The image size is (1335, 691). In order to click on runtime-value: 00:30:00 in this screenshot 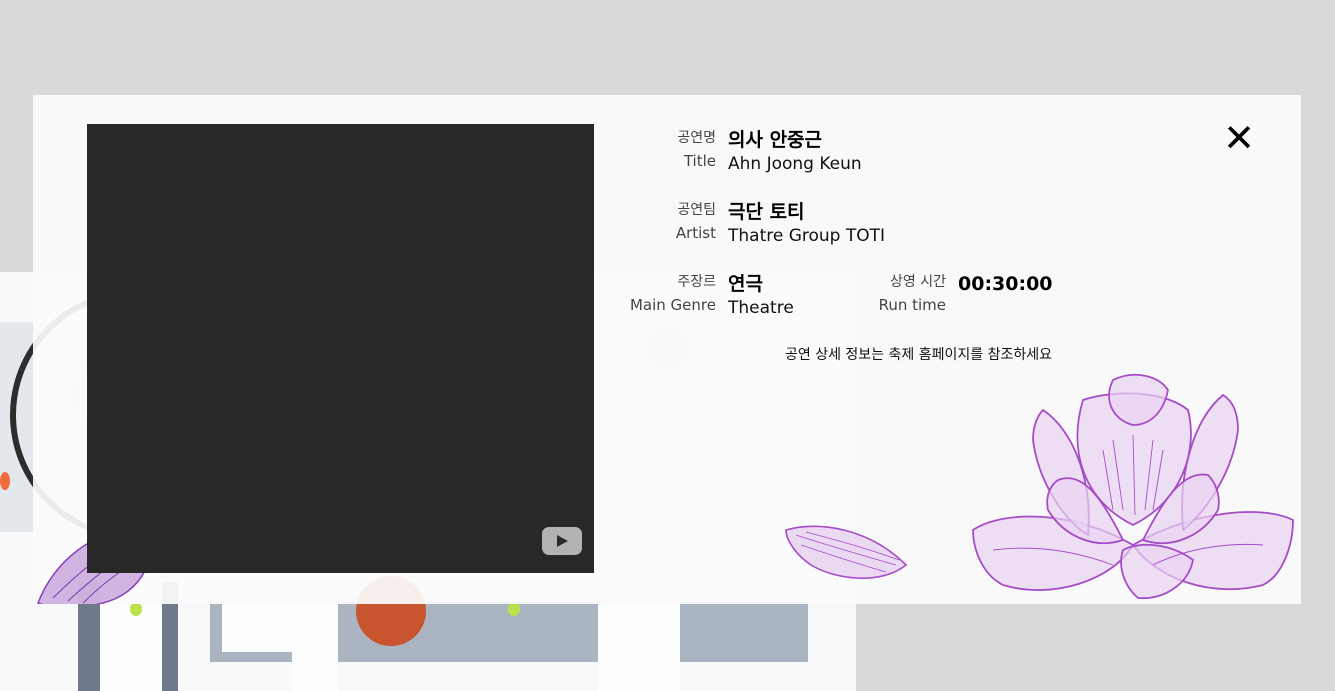, I will do `click(1005, 284)`.